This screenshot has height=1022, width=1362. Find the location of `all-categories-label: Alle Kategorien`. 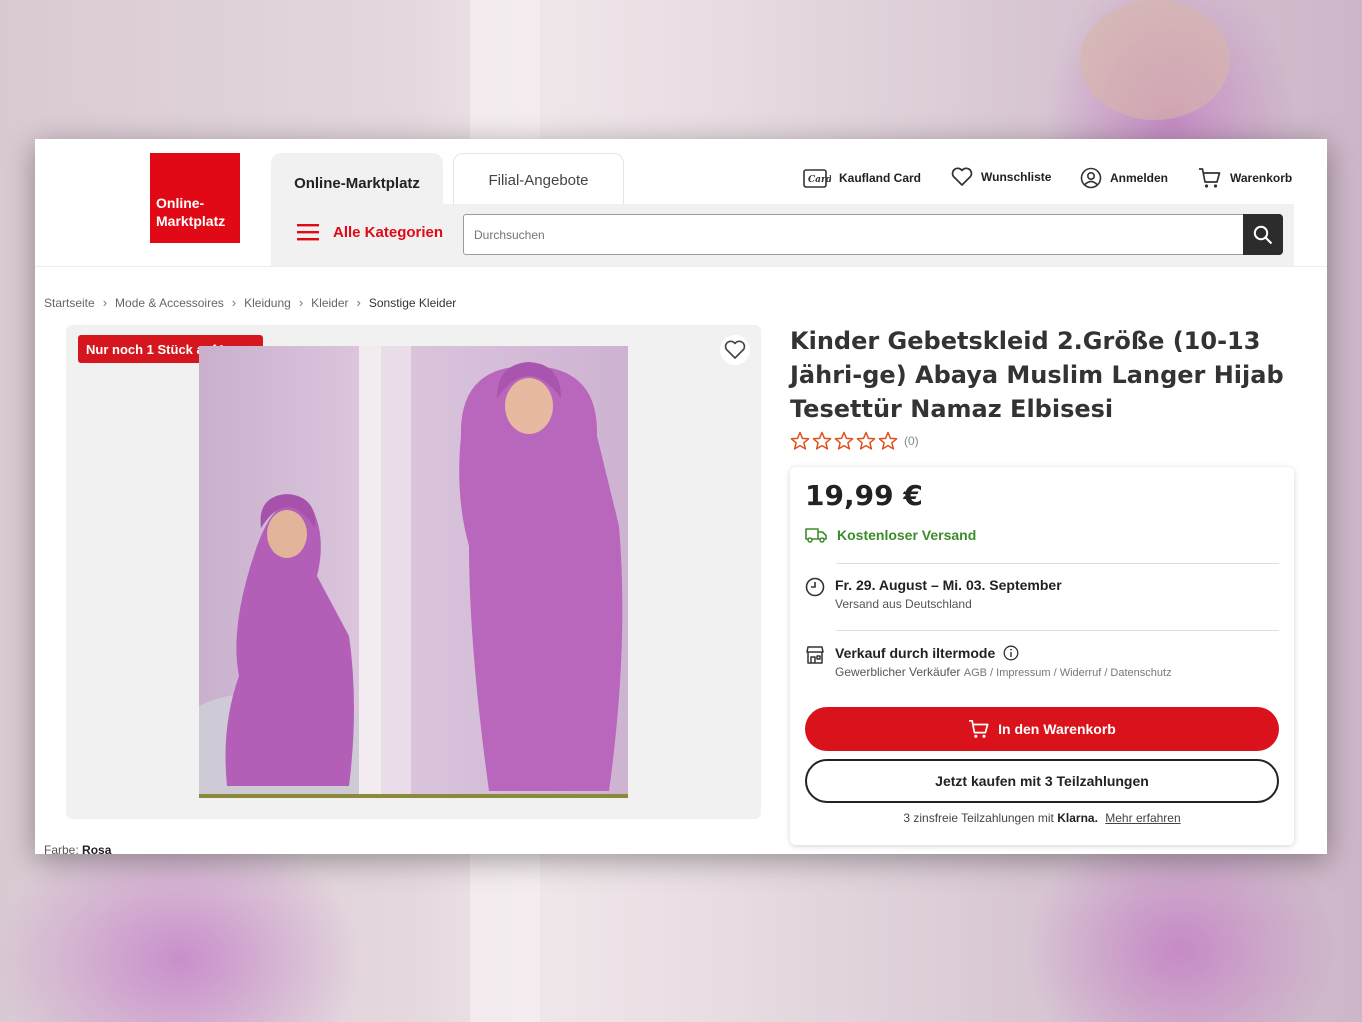

all-categories-label: Alle Kategorien is located at coordinates (388, 232).